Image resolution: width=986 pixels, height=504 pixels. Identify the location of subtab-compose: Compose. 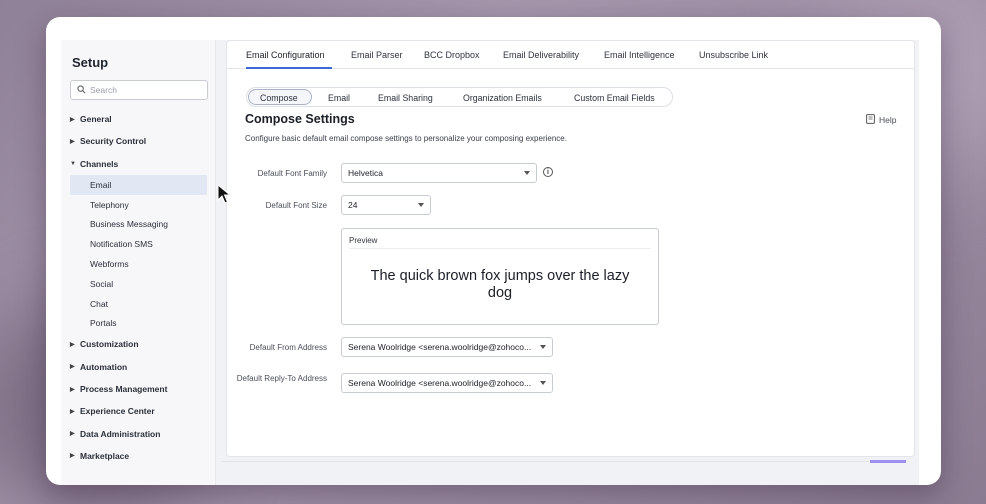
(279, 98).